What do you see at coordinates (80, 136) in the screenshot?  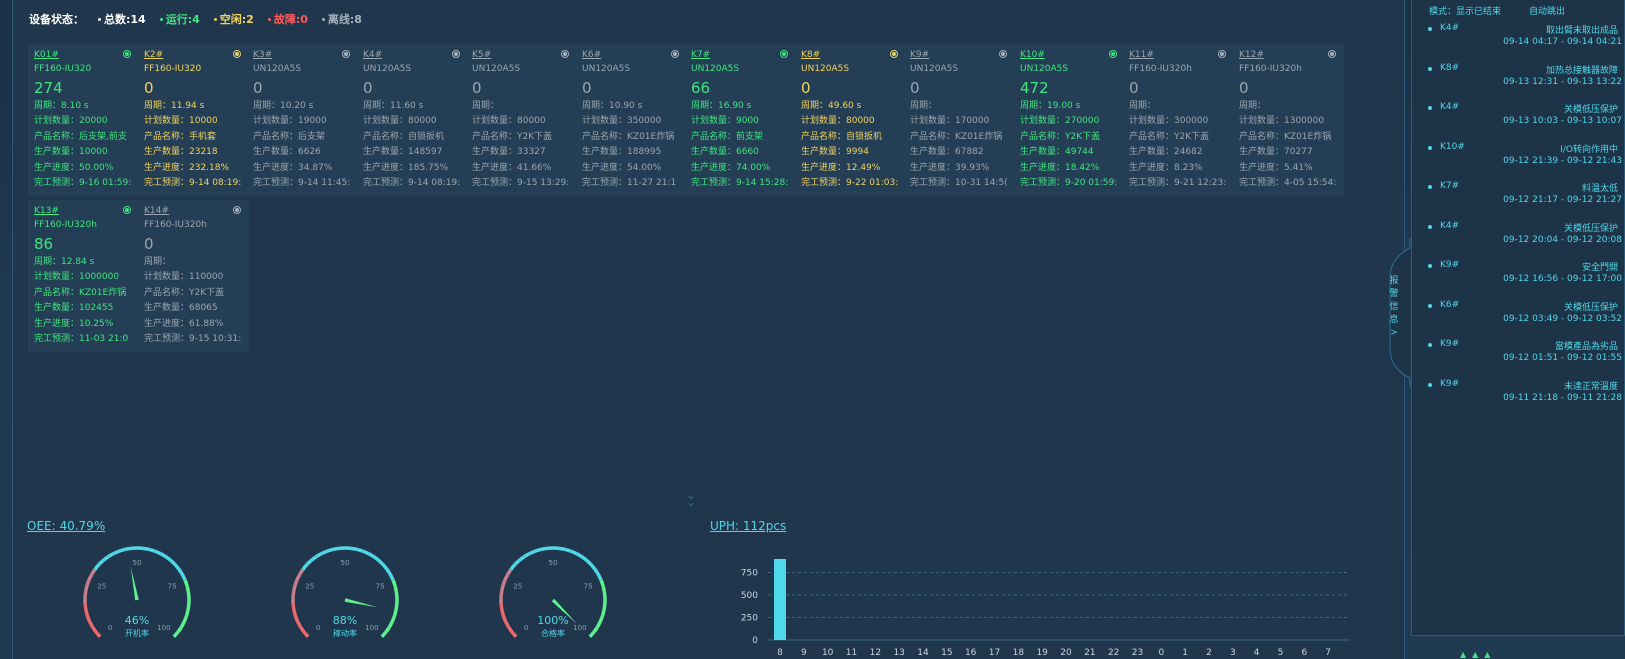 I see `machine-product: 产品名称：后支架,前支` at bounding box center [80, 136].